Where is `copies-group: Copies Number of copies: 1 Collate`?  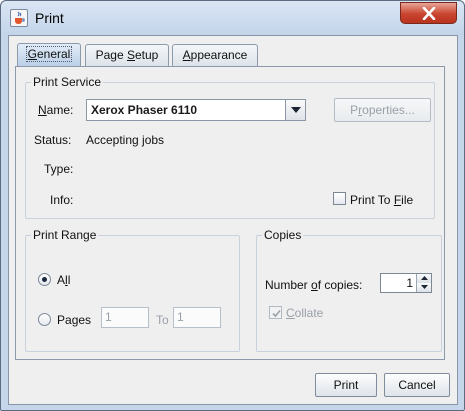
copies-group: Copies Number of copies: 1 Collate is located at coordinates (349, 290).